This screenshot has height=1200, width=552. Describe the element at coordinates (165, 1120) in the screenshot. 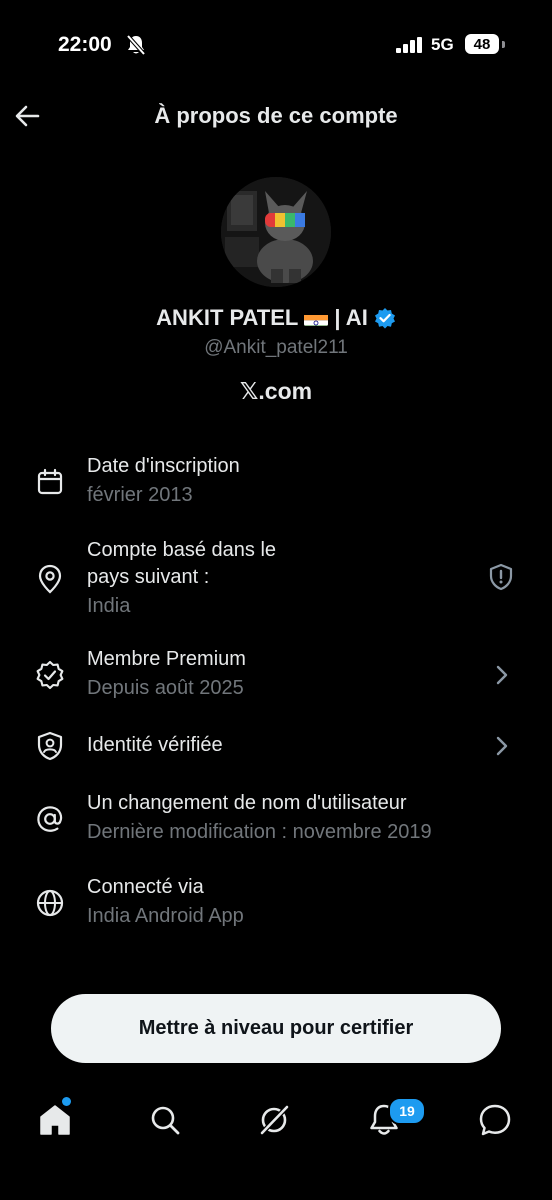

I see `search-icon` at that location.